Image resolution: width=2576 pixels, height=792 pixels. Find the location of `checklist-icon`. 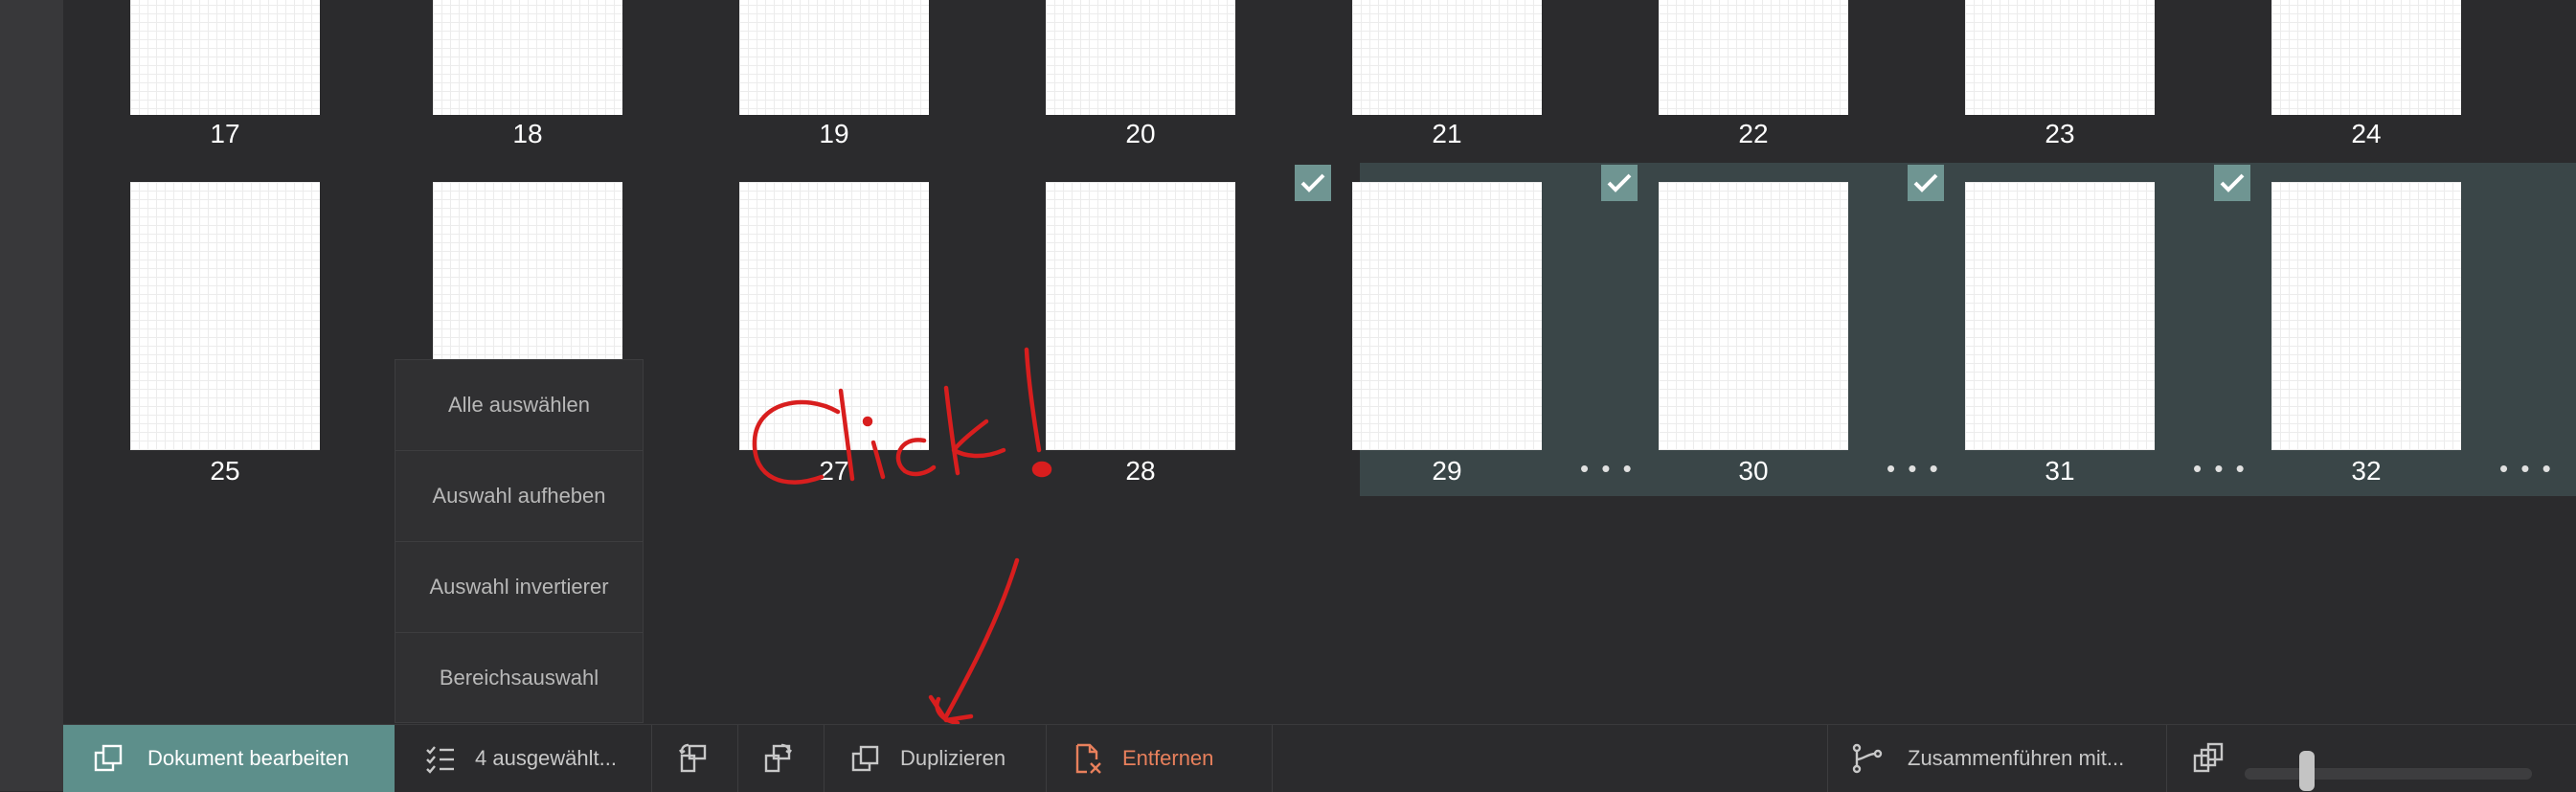

checklist-icon is located at coordinates (440, 758).